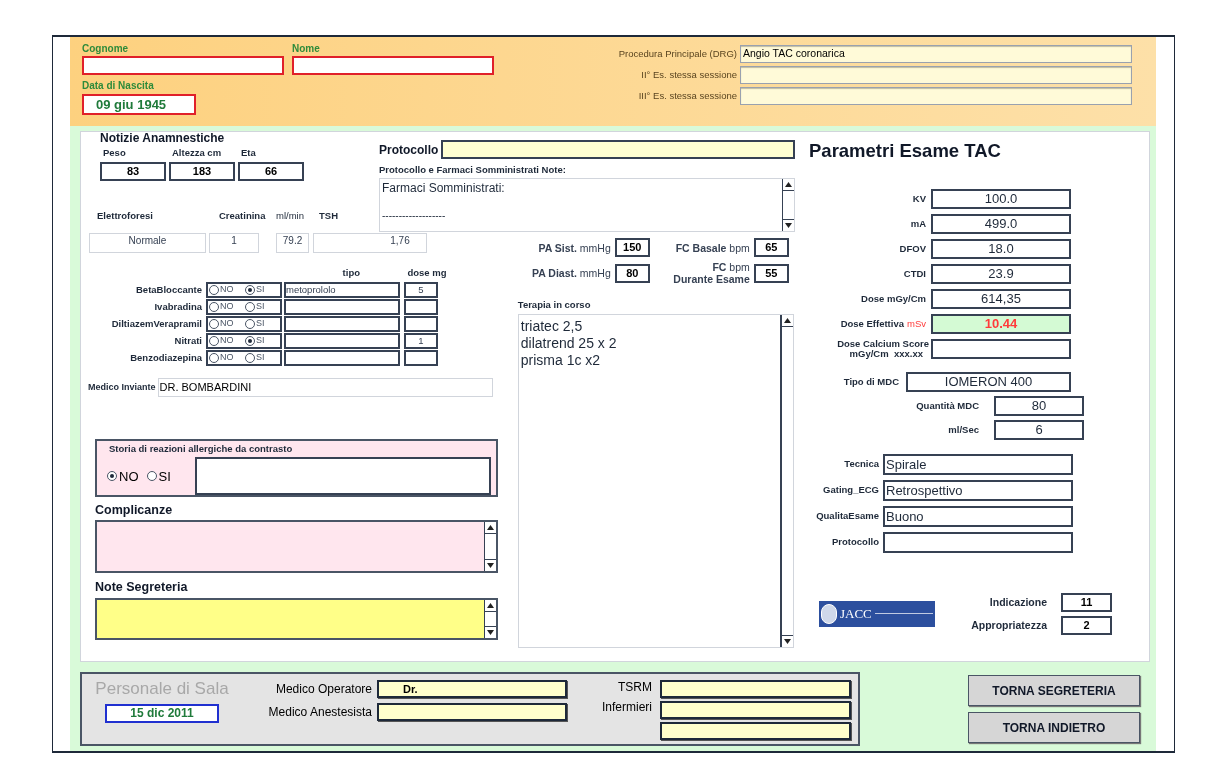  Describe the element at coordinates (325, 387) in the screenshot. I see `text-field: DR. BOMBARDINI` at that location.